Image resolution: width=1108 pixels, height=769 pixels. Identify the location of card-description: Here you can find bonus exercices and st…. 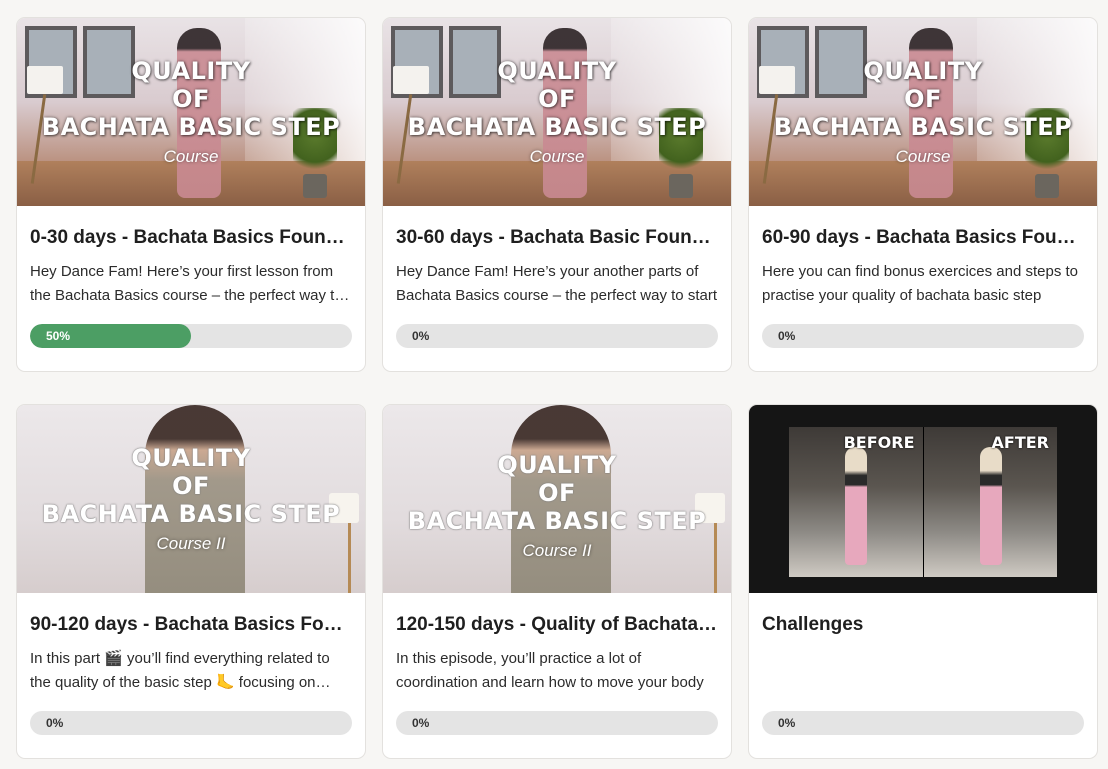
(920, 283).